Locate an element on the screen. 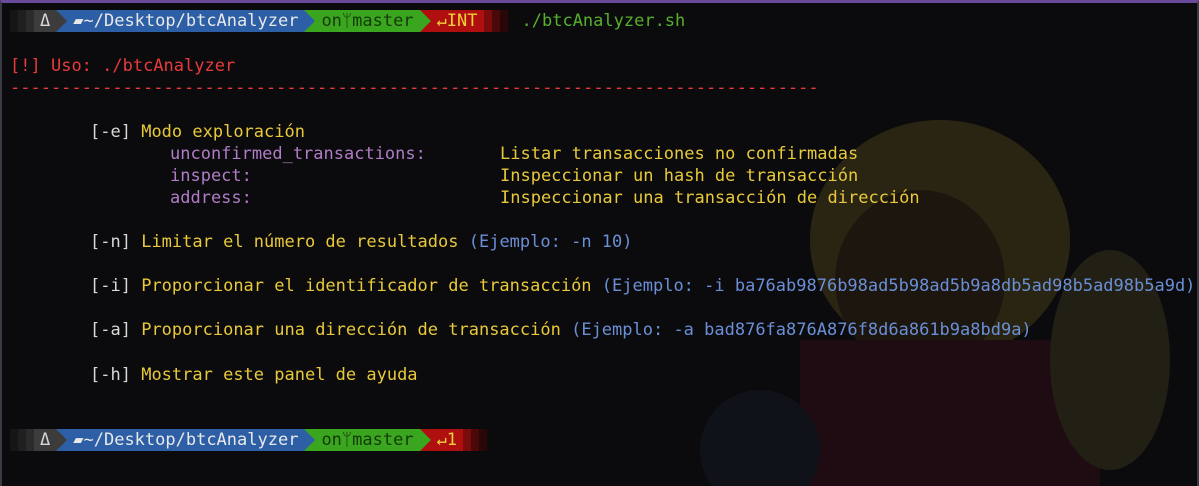 The image size is (1199, 486). option-desc: Modo exploración is located at coordinates (223, 132).